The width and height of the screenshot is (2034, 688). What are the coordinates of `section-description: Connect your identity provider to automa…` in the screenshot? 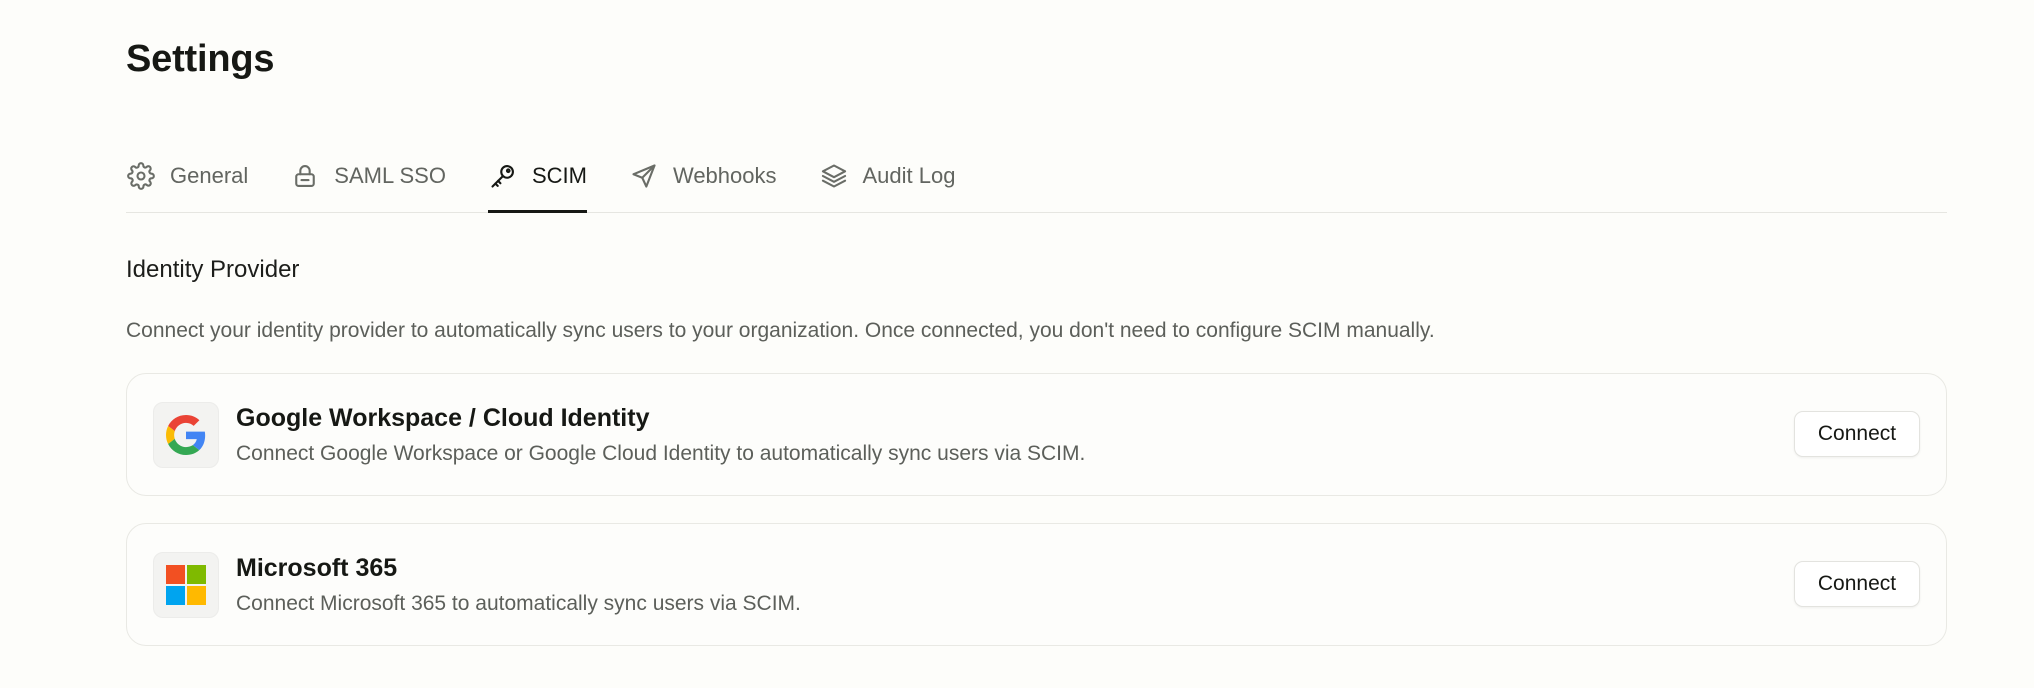 It's located at (780, 330).